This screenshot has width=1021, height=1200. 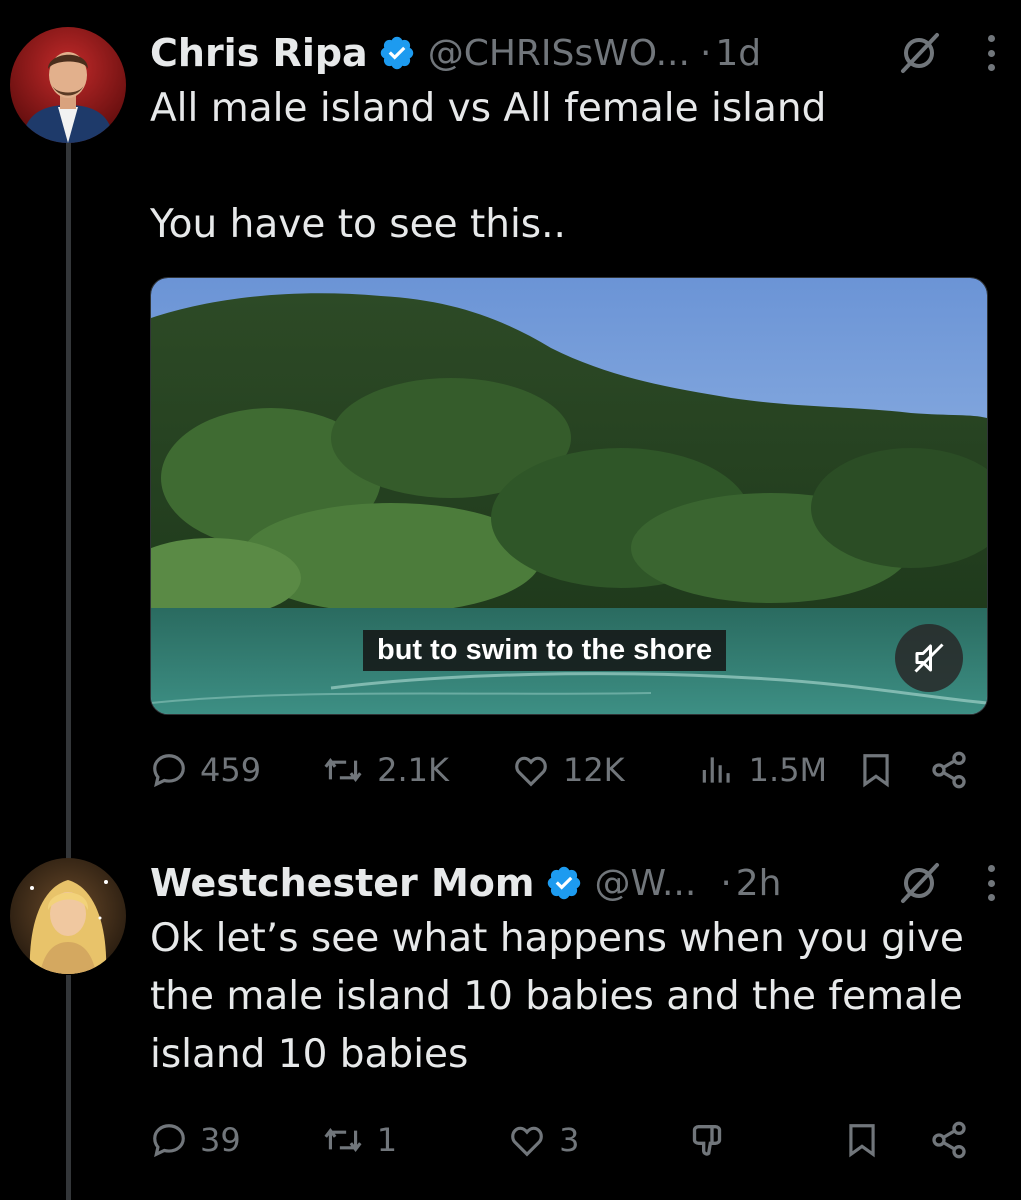 I want to click on tweet-header: Westchester Mom @W... · 2h, so click(x=575, y=883).